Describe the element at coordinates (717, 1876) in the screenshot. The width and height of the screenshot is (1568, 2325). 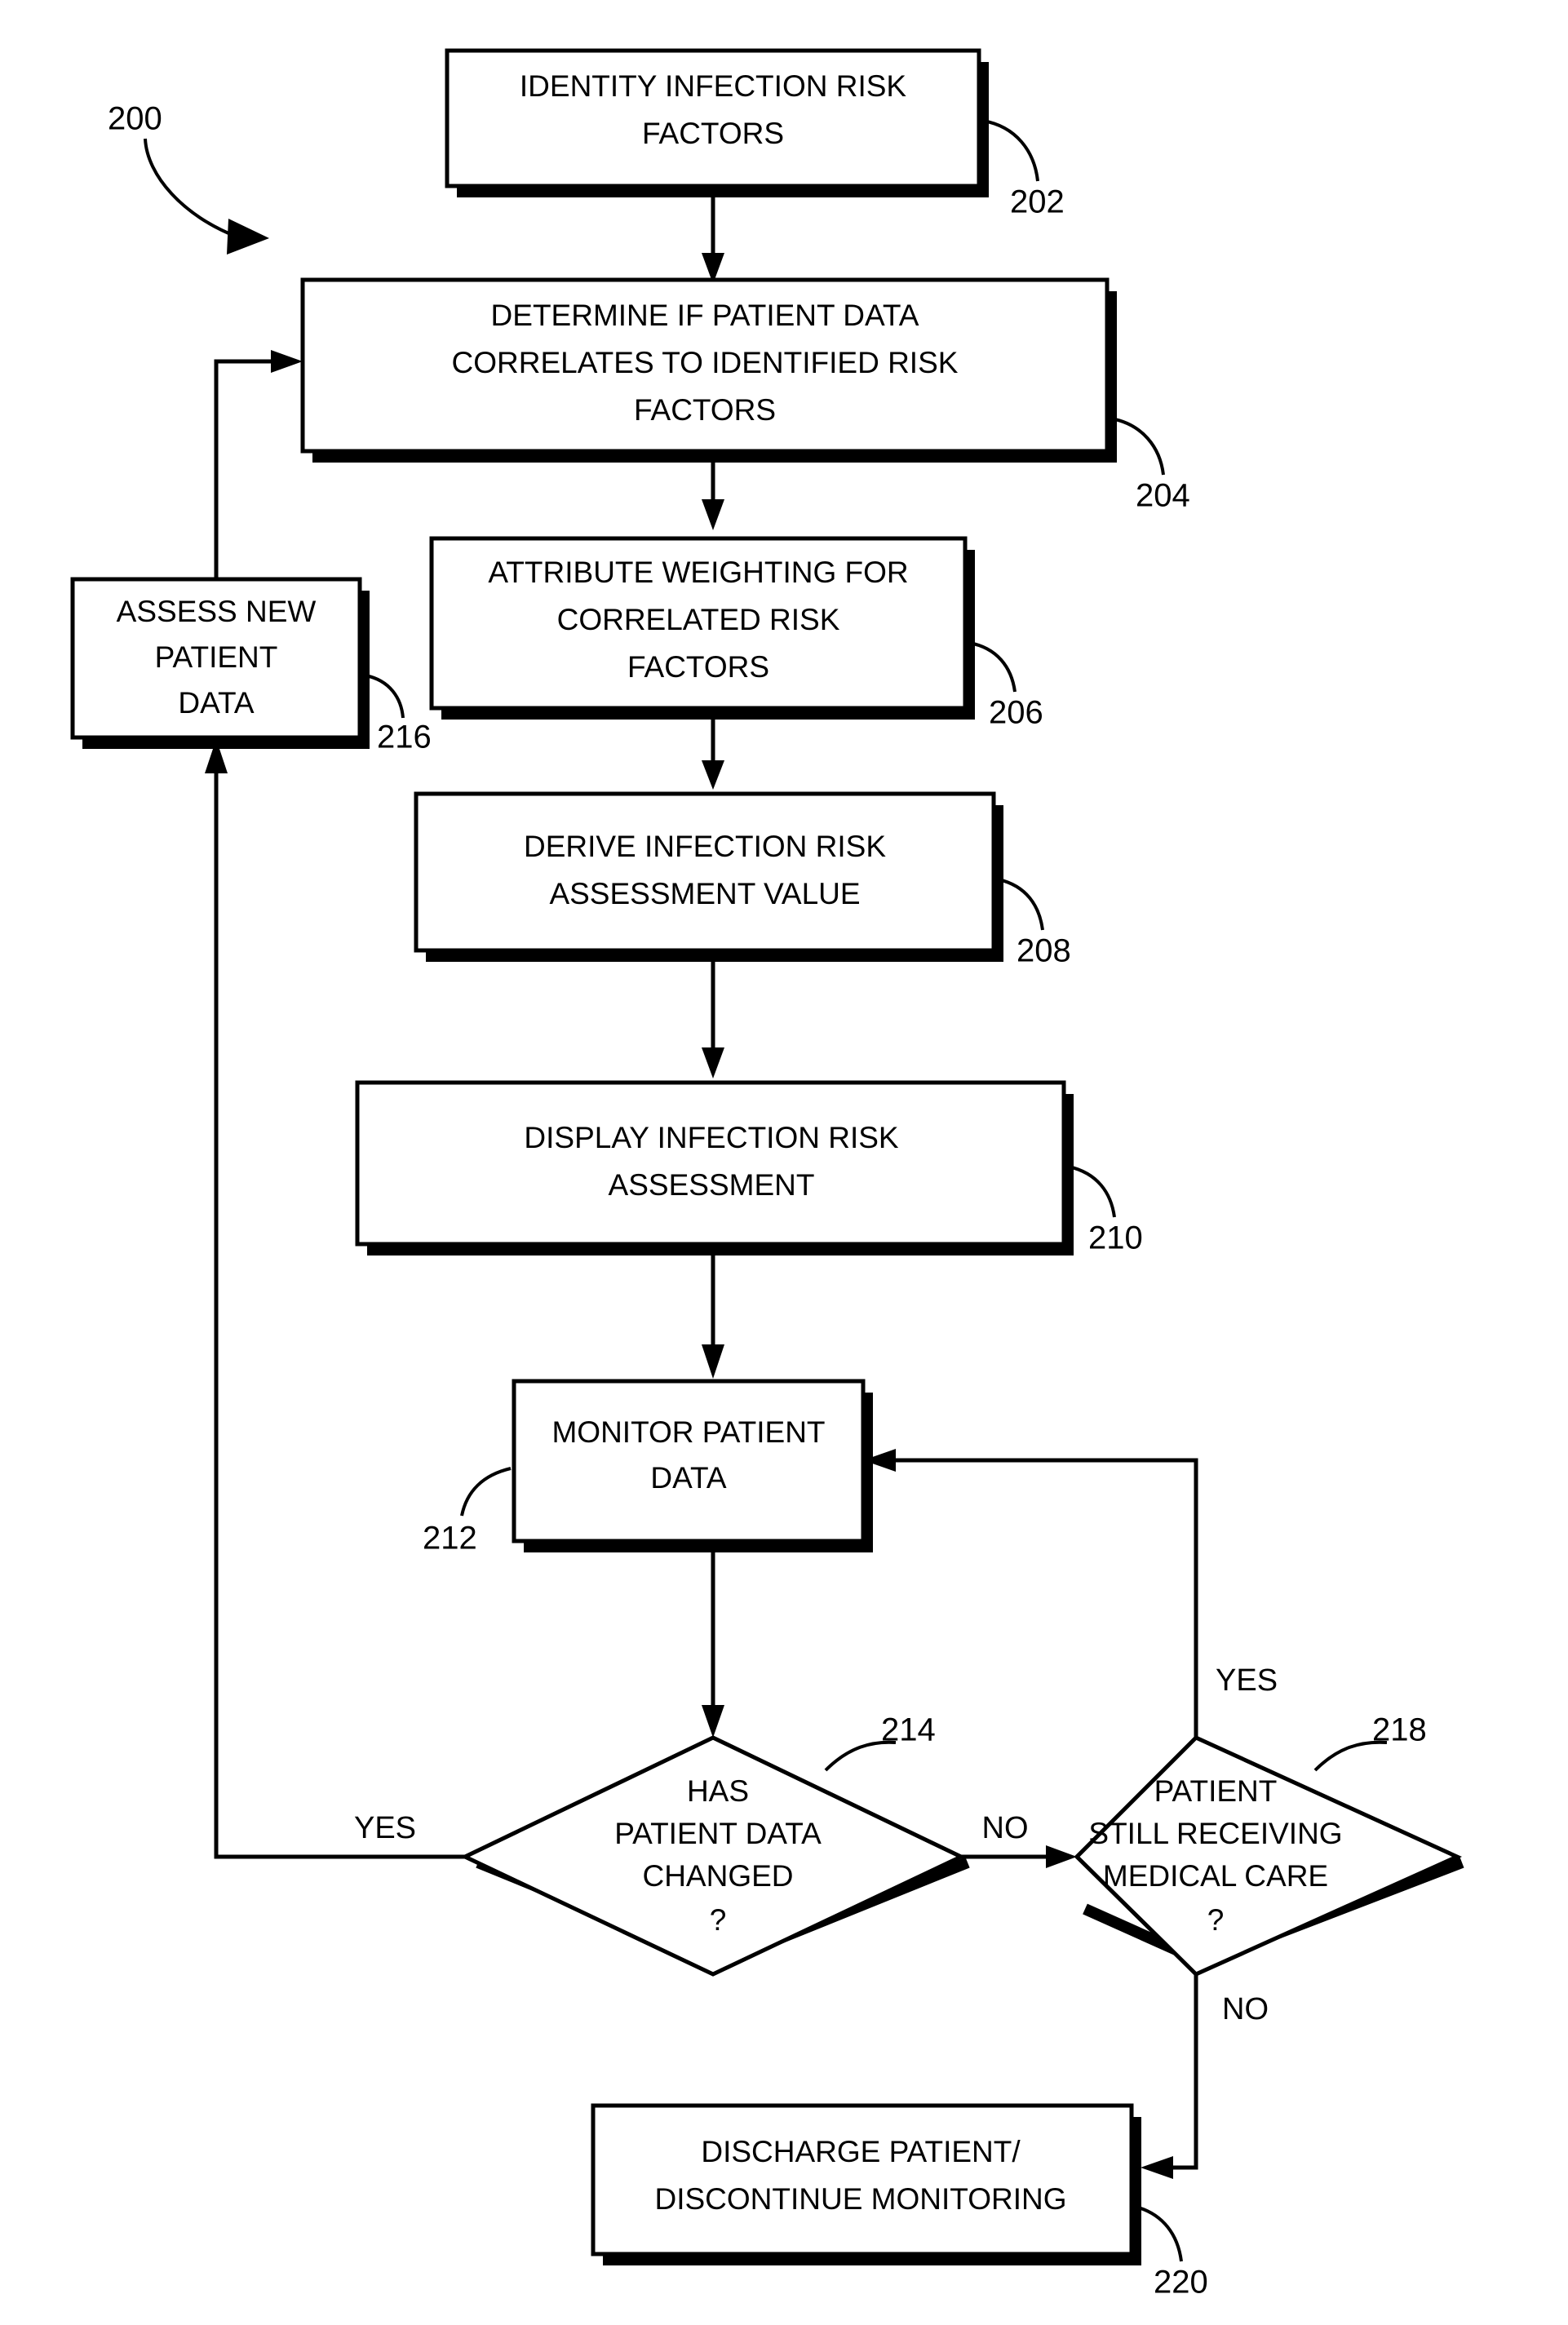
I see `node-214-line-3: CHANGED` at that location.